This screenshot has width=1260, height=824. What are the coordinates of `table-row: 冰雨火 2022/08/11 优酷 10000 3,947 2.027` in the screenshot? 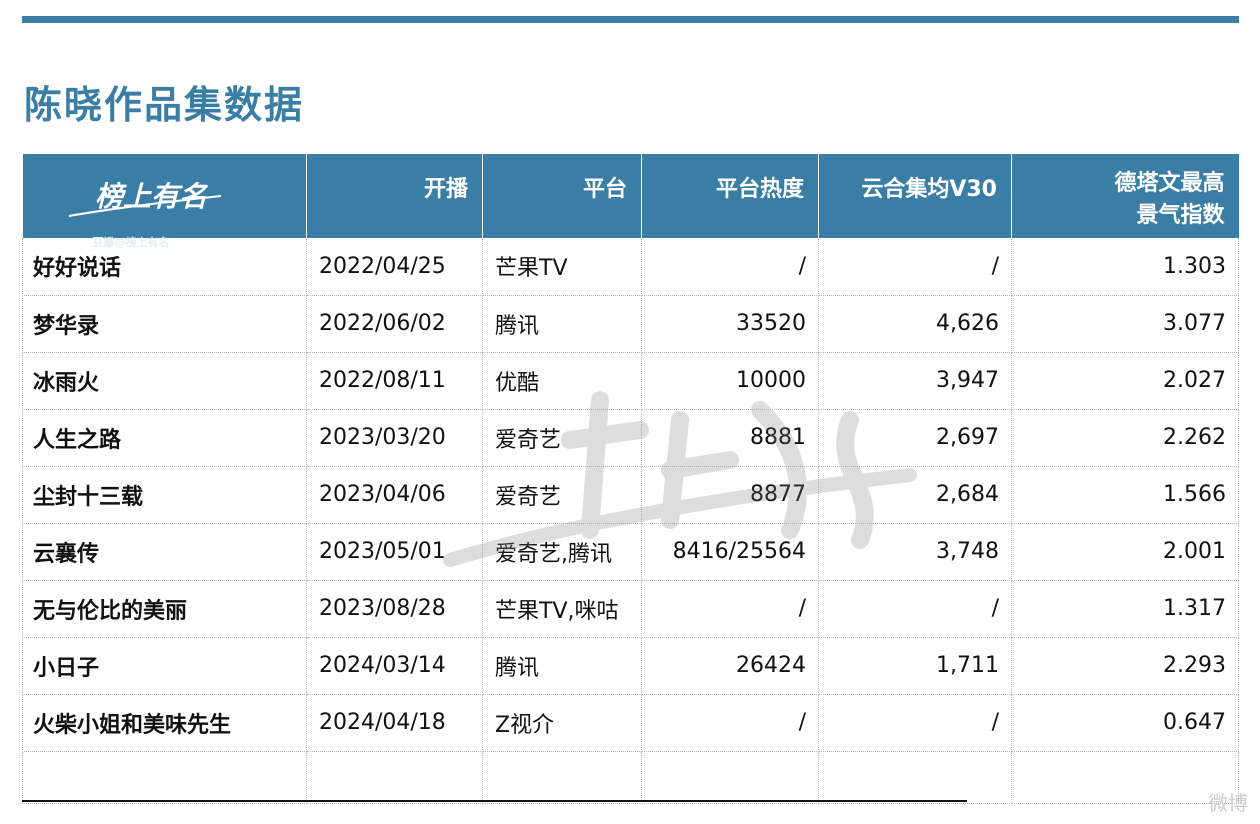 It's located at (630, 381).